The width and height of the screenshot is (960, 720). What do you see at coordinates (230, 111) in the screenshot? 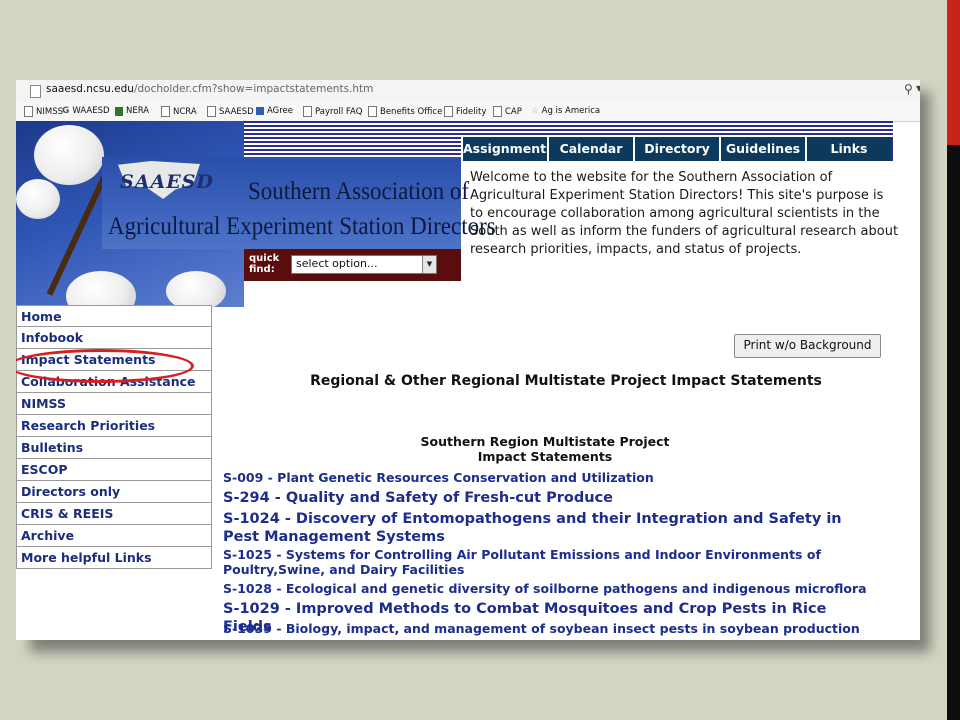
I see `bookmark-saaesd: SAAESD` at bounding box center [230, 111].